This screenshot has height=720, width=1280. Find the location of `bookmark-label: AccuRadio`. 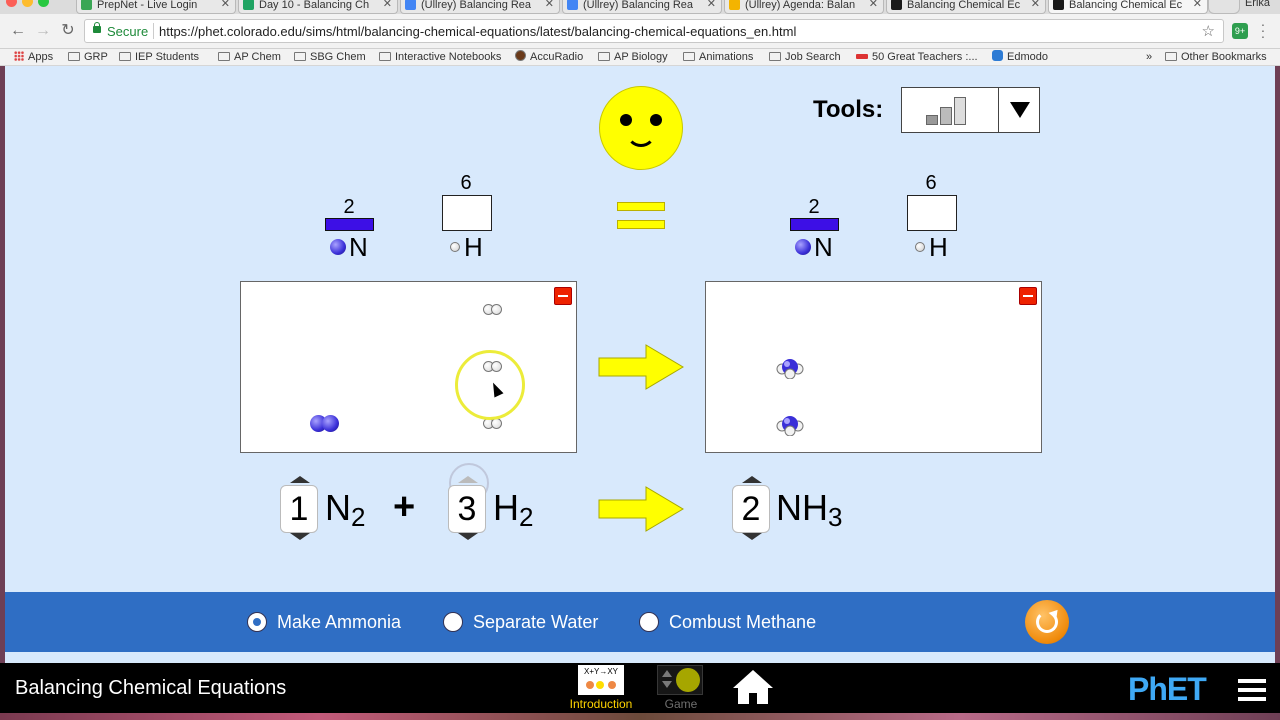

bookmark-label: AccuRadio is located at coordinates (557, 57).